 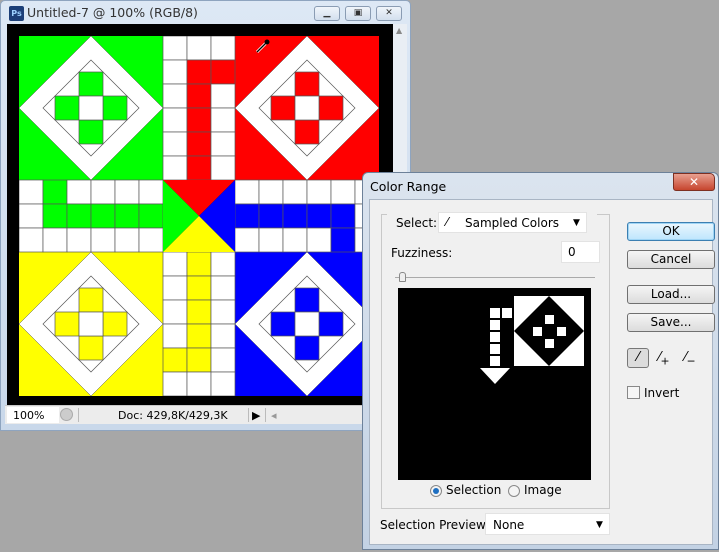 I want to click on select-dropdown: ⁄ Sampled Colors ▼, so click(x=512, y=222).